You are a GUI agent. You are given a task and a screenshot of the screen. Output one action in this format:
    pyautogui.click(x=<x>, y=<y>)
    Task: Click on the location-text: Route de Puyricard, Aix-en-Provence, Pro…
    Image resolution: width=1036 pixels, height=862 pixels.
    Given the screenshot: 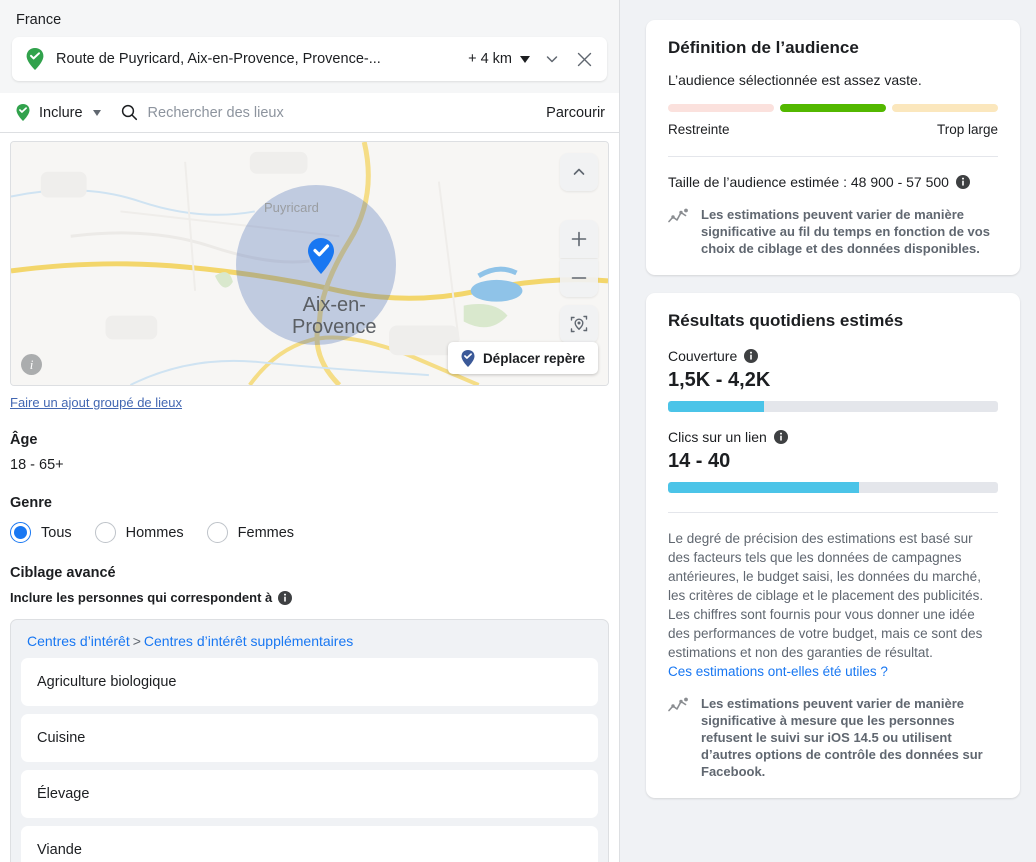 What is the action you would take?
    pyautogui.click(x=218, y=59)
    